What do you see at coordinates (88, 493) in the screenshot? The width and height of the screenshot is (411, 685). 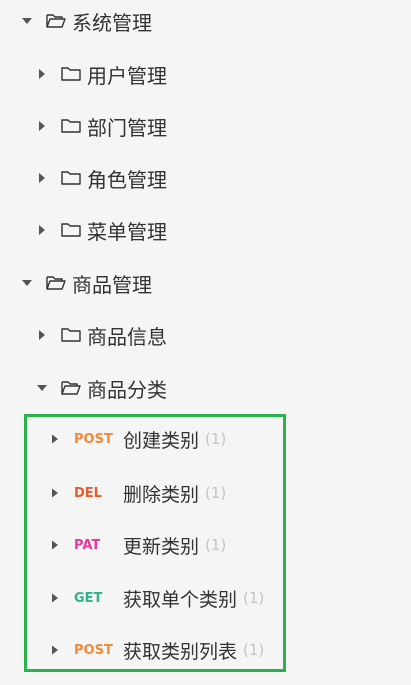 I see `method-badge-del: DEL` at bounding box center [88, 493].